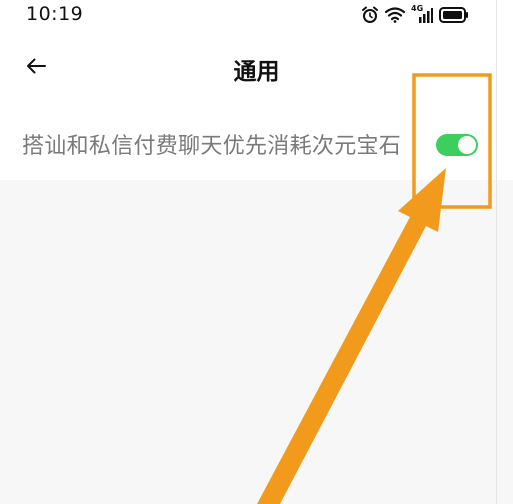 The height and width of the screenshot is (504, 513). What do you see at coordinates (256, 72) in the screenshot?
I see `page-title: 通用` at bounding box center [256, 72].